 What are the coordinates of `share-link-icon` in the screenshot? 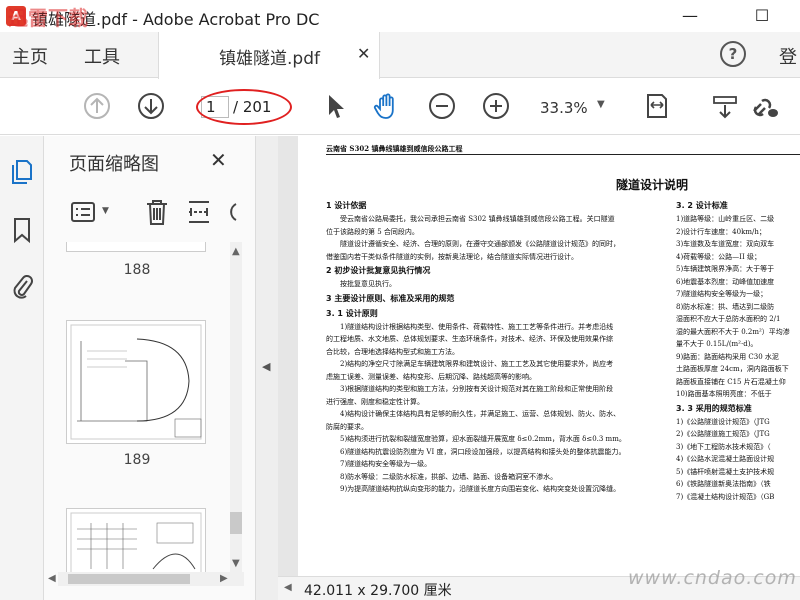 It's located at (763, 106).